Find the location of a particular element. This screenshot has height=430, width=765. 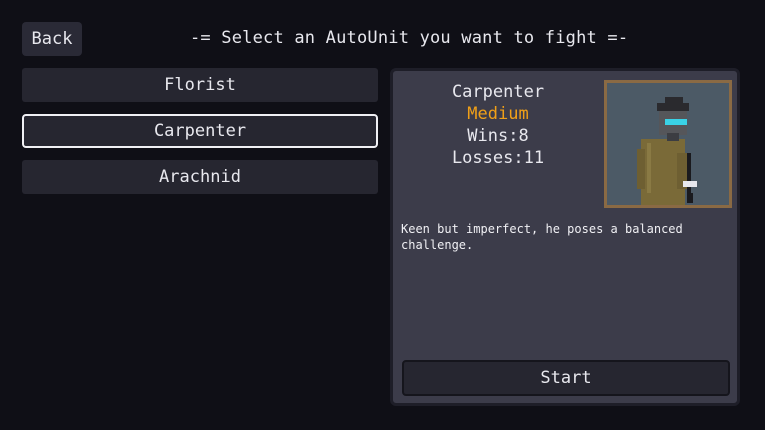

carpenter-robot-portrait-icon is located at coordinates (668, 144).